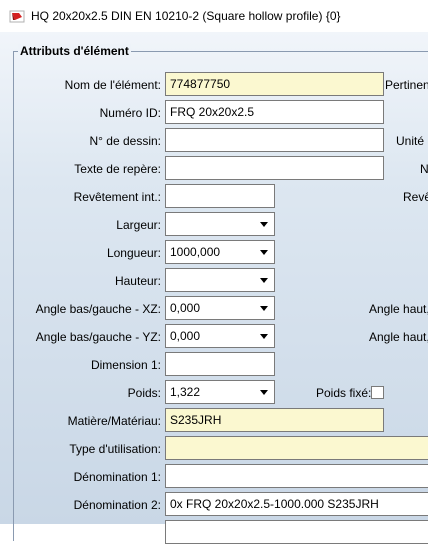 The width and height of the screenshot is (428, 544). Describe the element at coordinates (415, 197) in the screenshot. I see `label-revetement-ext: Revê` at that location.